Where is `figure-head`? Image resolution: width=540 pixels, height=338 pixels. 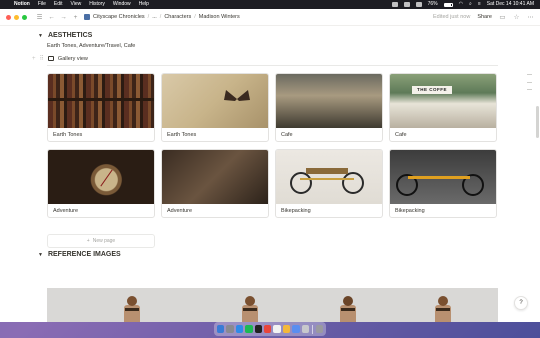 figure-head is located at coordinates (132, 301).